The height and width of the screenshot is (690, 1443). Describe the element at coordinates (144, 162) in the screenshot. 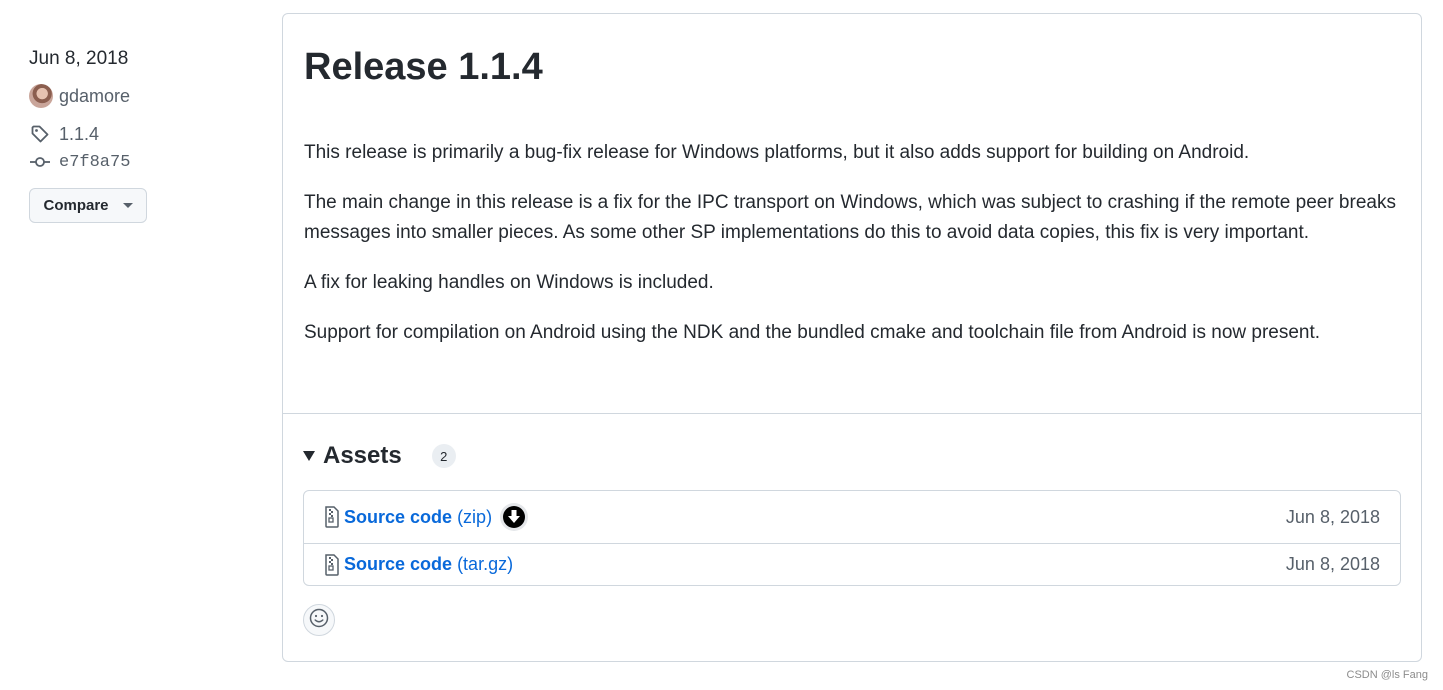

I see `commit-link: e7f8a75` at that location.